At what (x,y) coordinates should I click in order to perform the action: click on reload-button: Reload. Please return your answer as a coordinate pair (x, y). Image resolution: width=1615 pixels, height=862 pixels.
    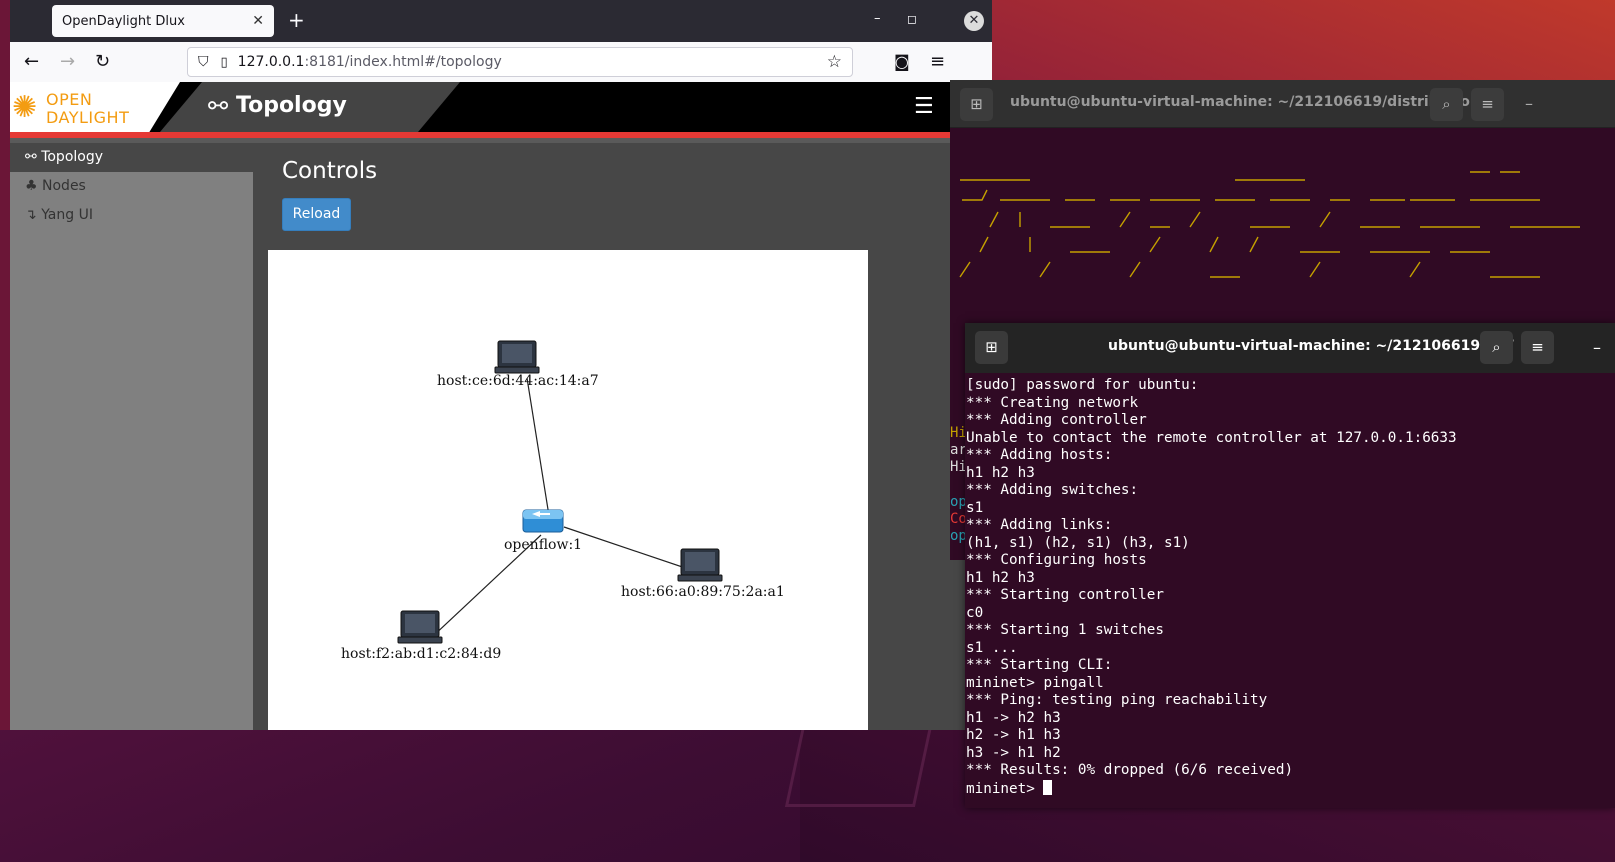
    Looking at the image, I should click on (316, 214).